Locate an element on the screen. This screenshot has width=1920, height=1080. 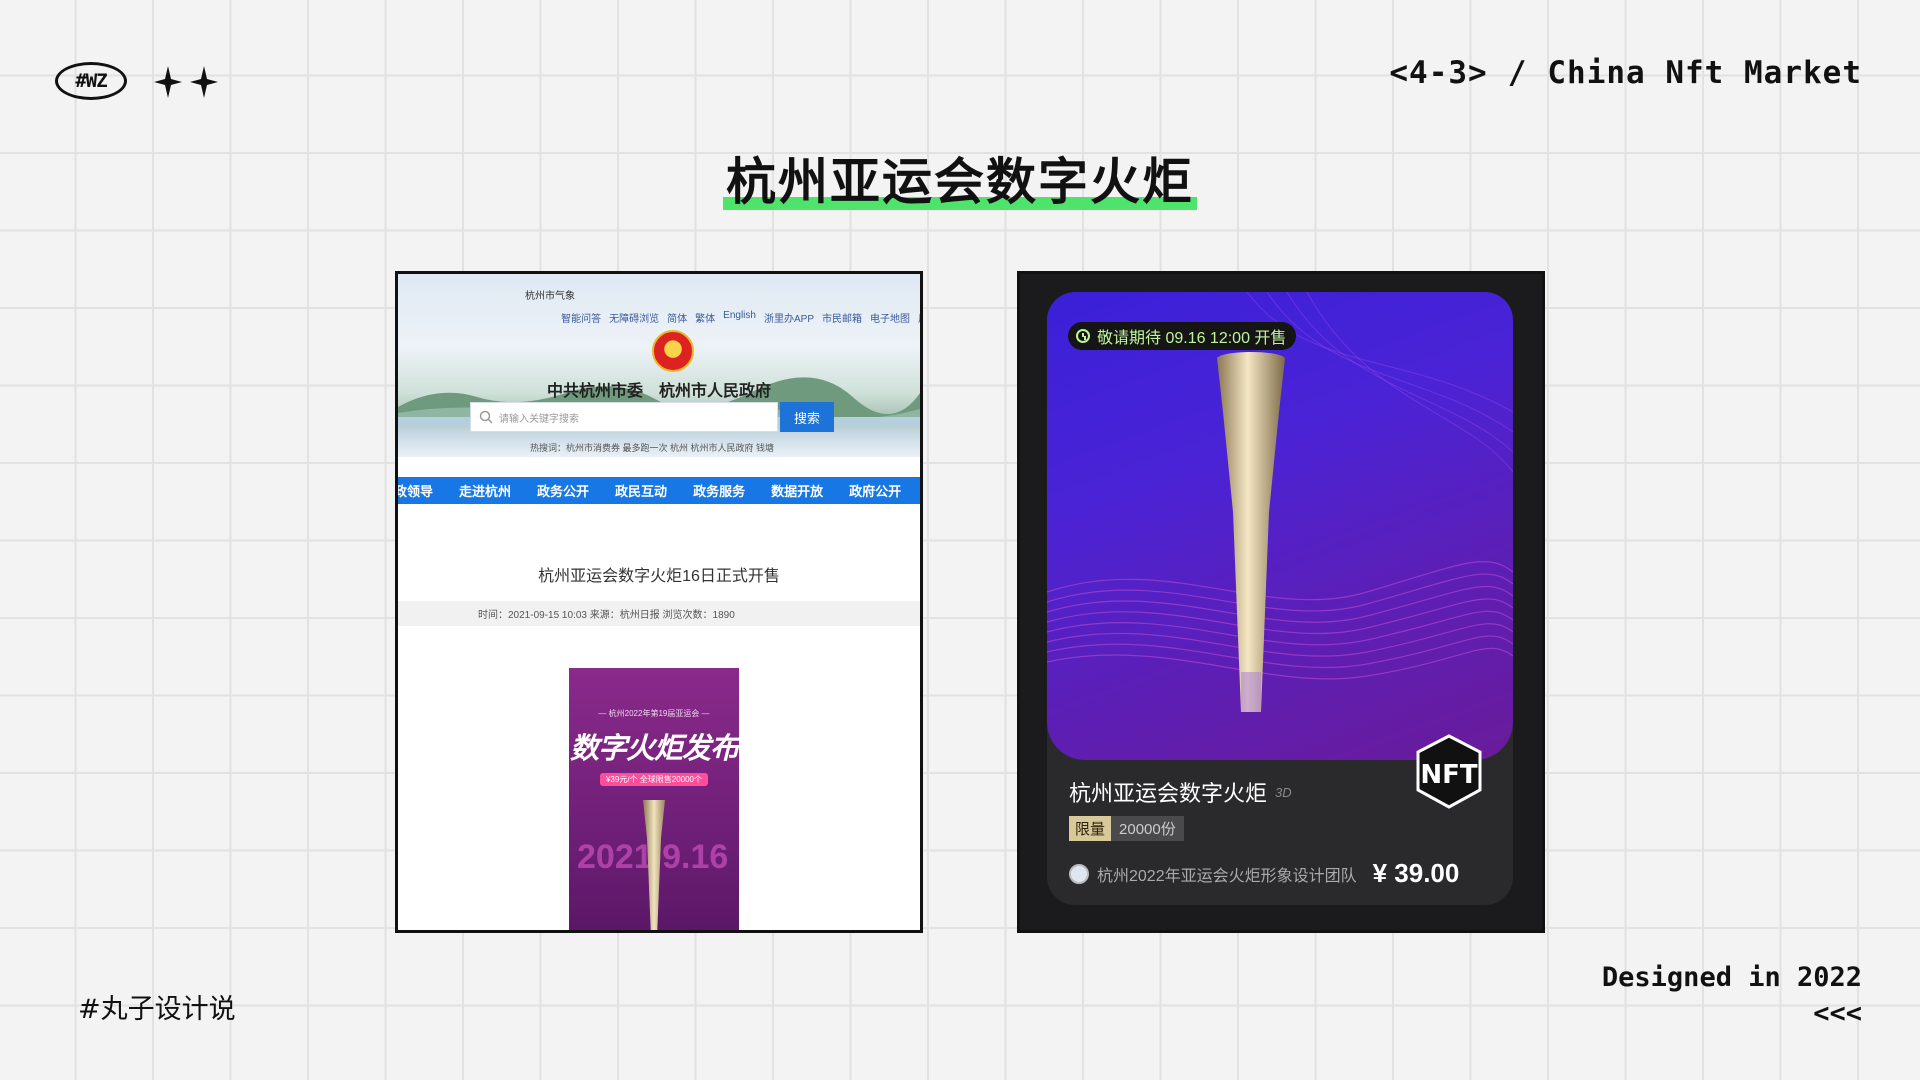
creator-name: 杭州2022年亚运会火炬形象设计团队 is located at coordinates (1227, 874).